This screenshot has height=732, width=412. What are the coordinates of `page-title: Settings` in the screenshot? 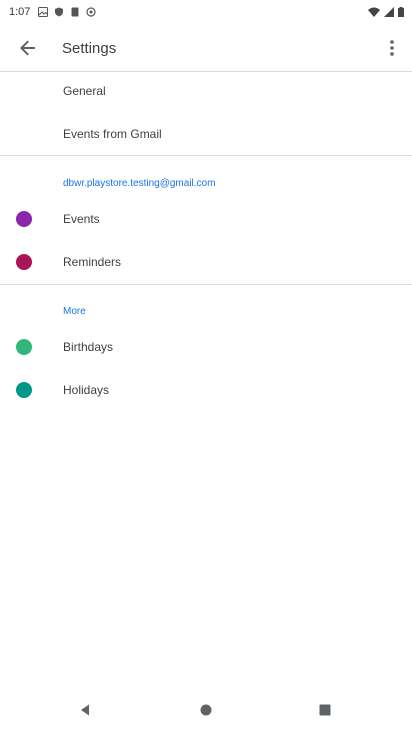 It's located at (89, 48).